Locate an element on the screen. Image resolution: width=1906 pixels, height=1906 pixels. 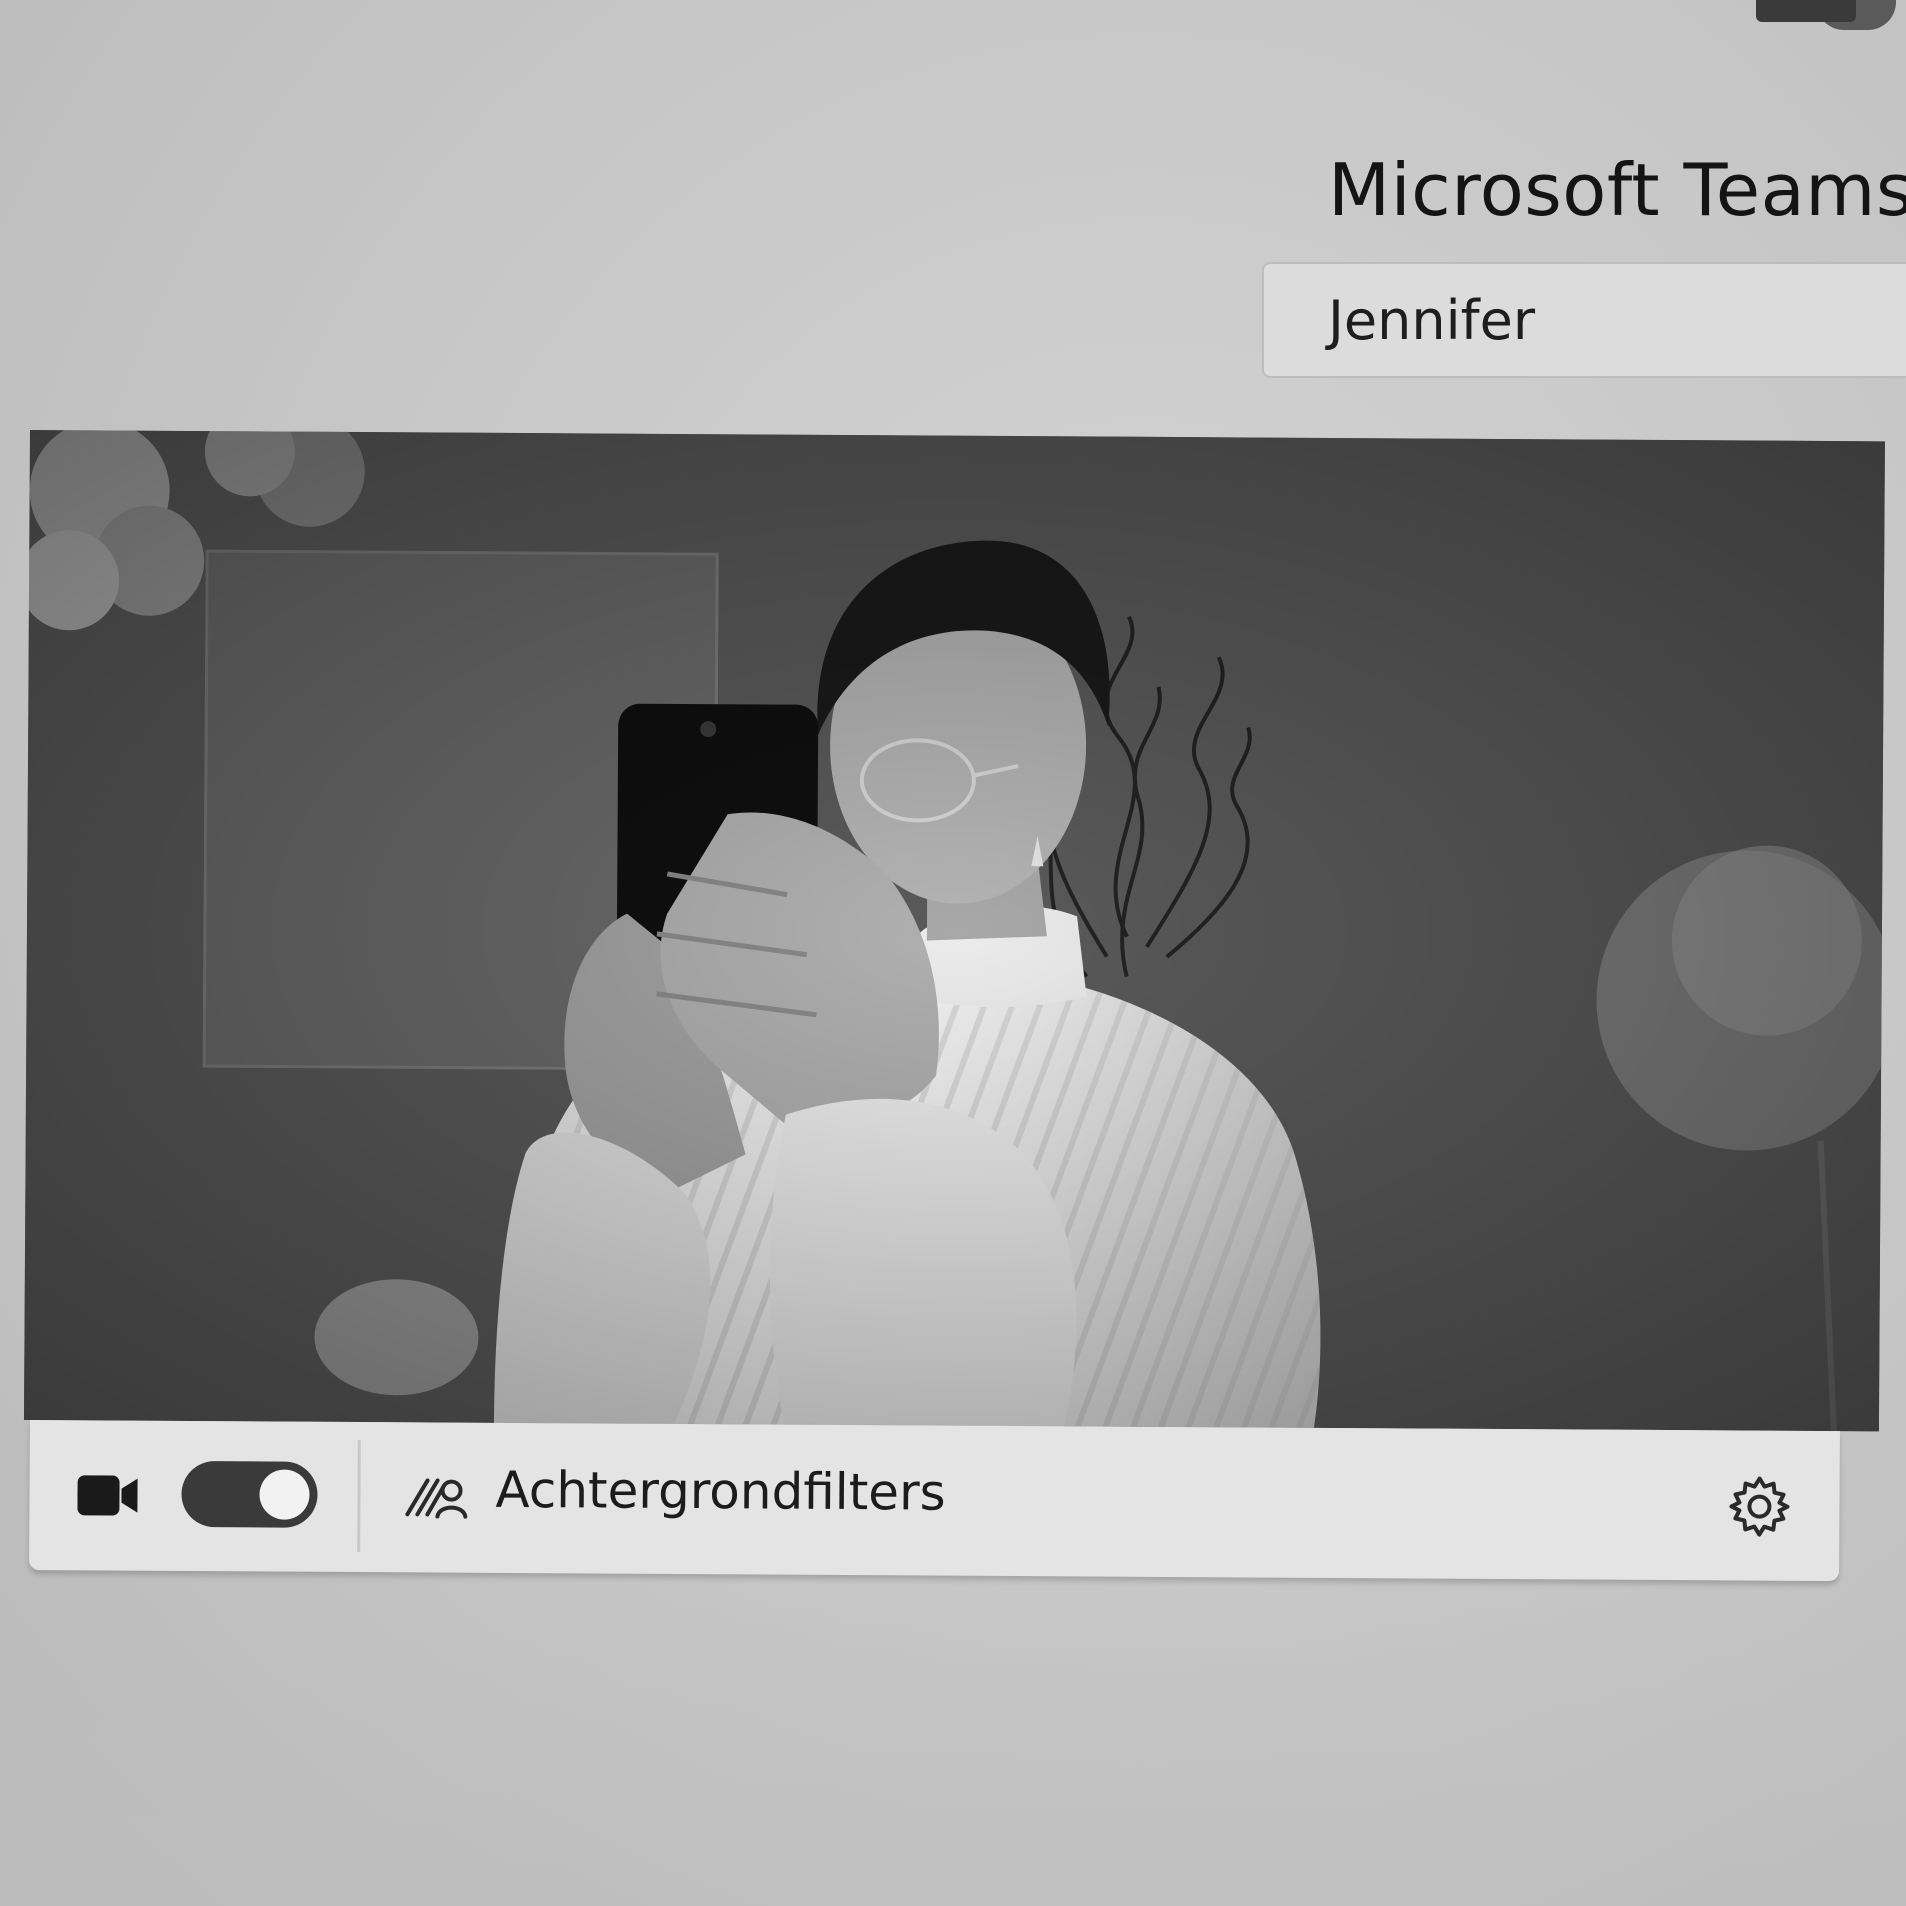
teams-logo-icon is located at coordinates (1826, 20).